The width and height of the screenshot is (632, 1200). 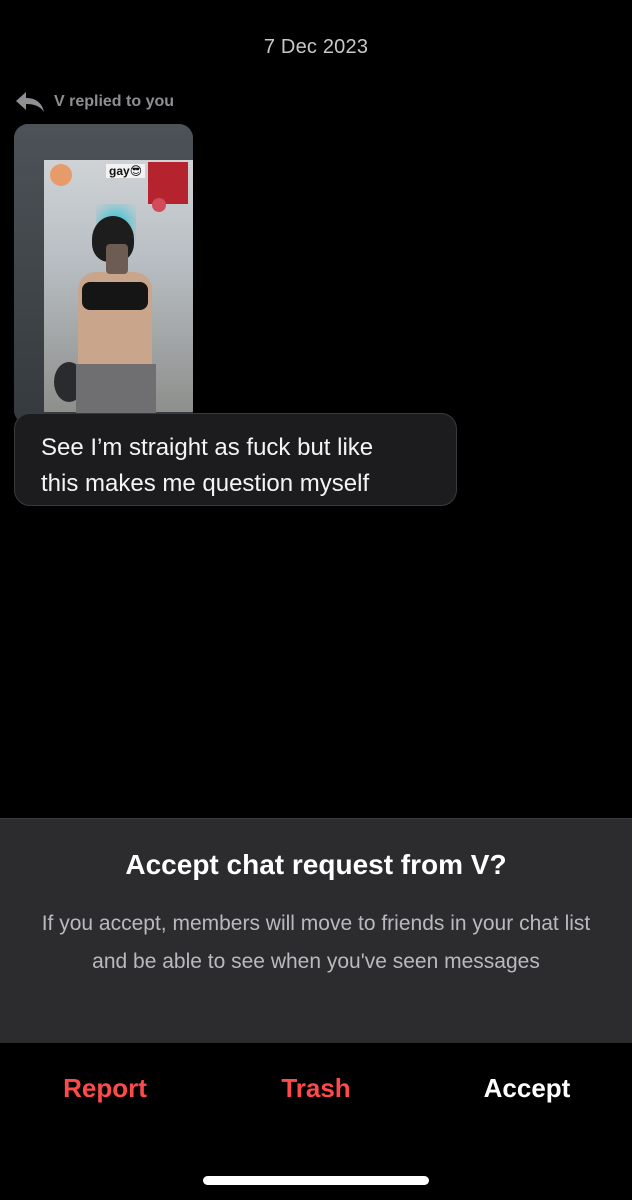 I want to click on home-indicator, so click(x=316, y=1180).